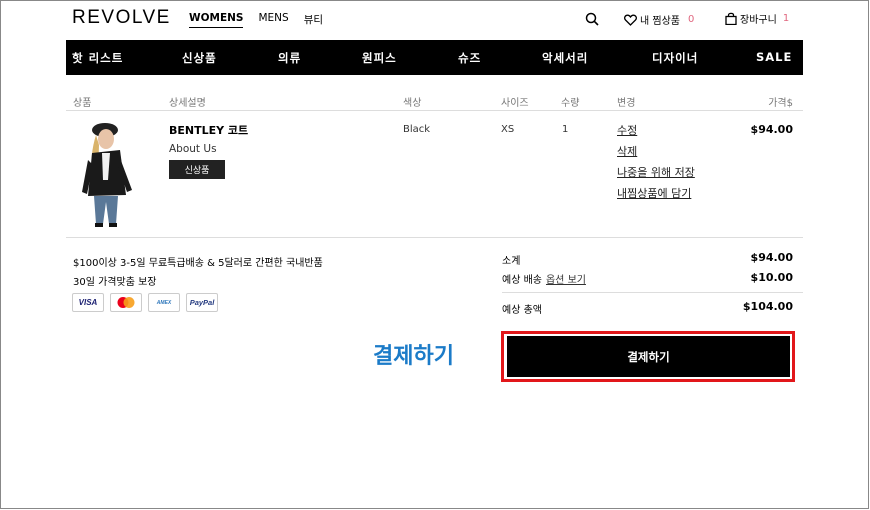 This screenshot has width=870, height=510. Describe the element at coordinates (193, 149) in the screenshot. I see `product-brand: About Us` at that location.